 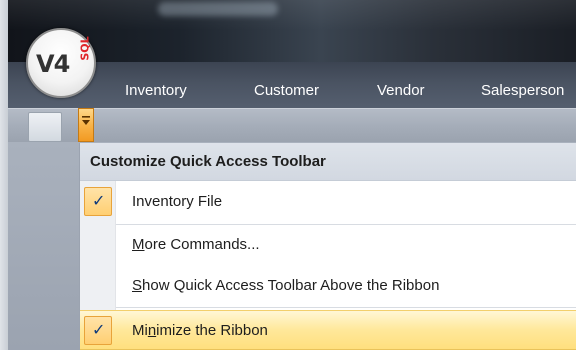 What do you see at coordinates (86, 120) in the screenshot?
I see `chevron-down-icon` at bounding box center [86, 120].